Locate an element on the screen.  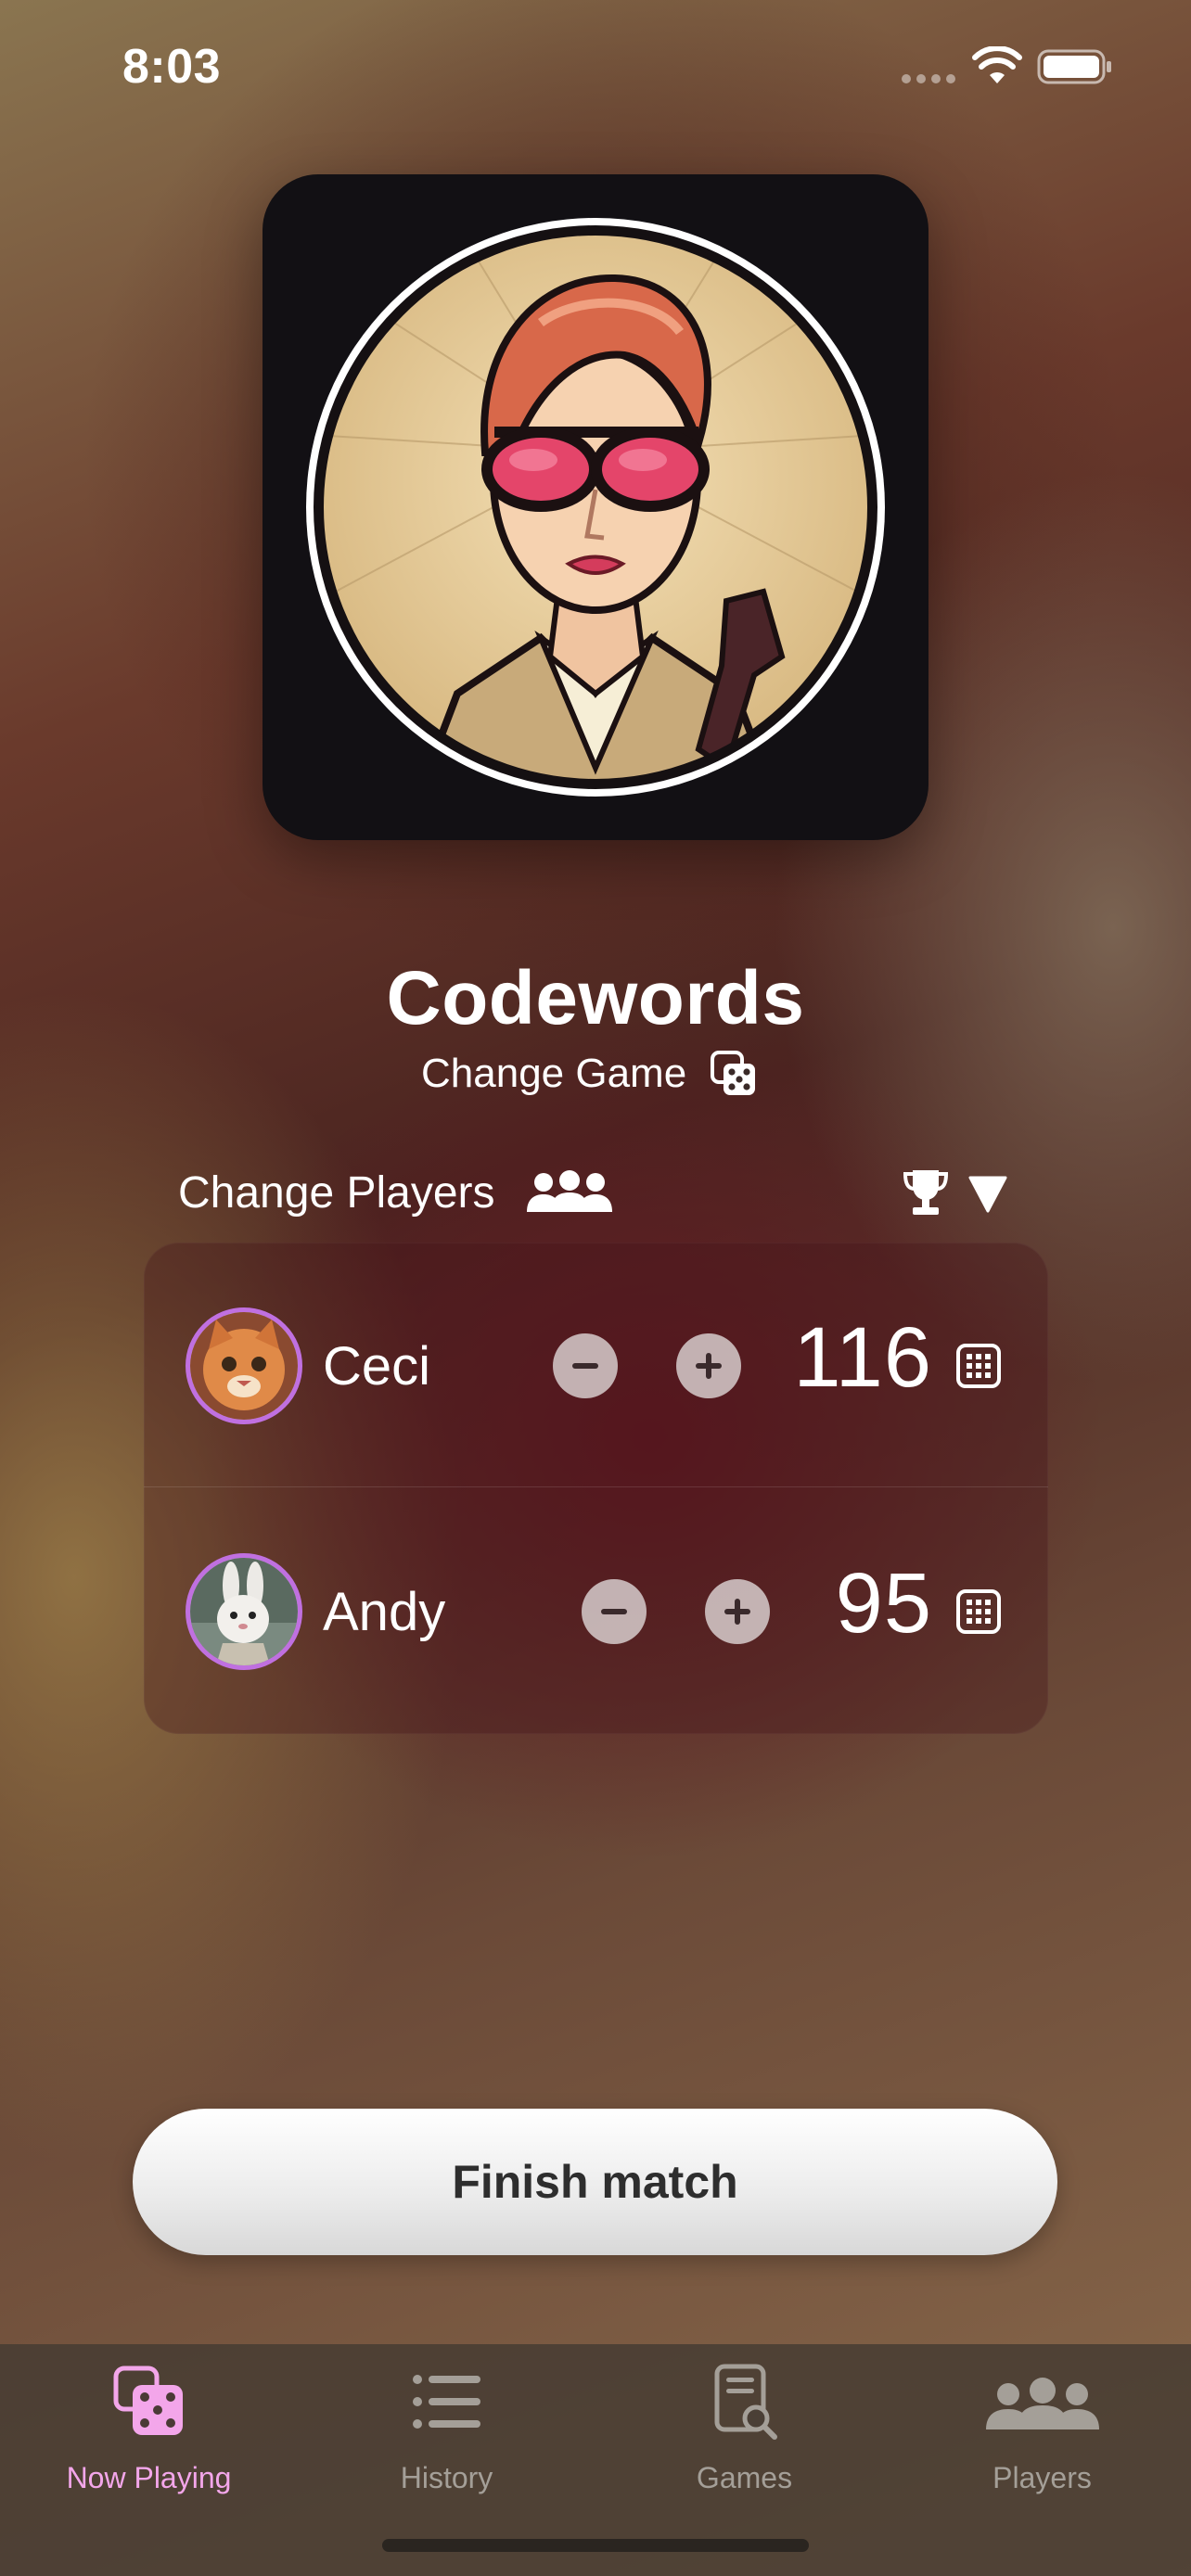
status-bar: 8:03 is located at coordinates (595, 65).